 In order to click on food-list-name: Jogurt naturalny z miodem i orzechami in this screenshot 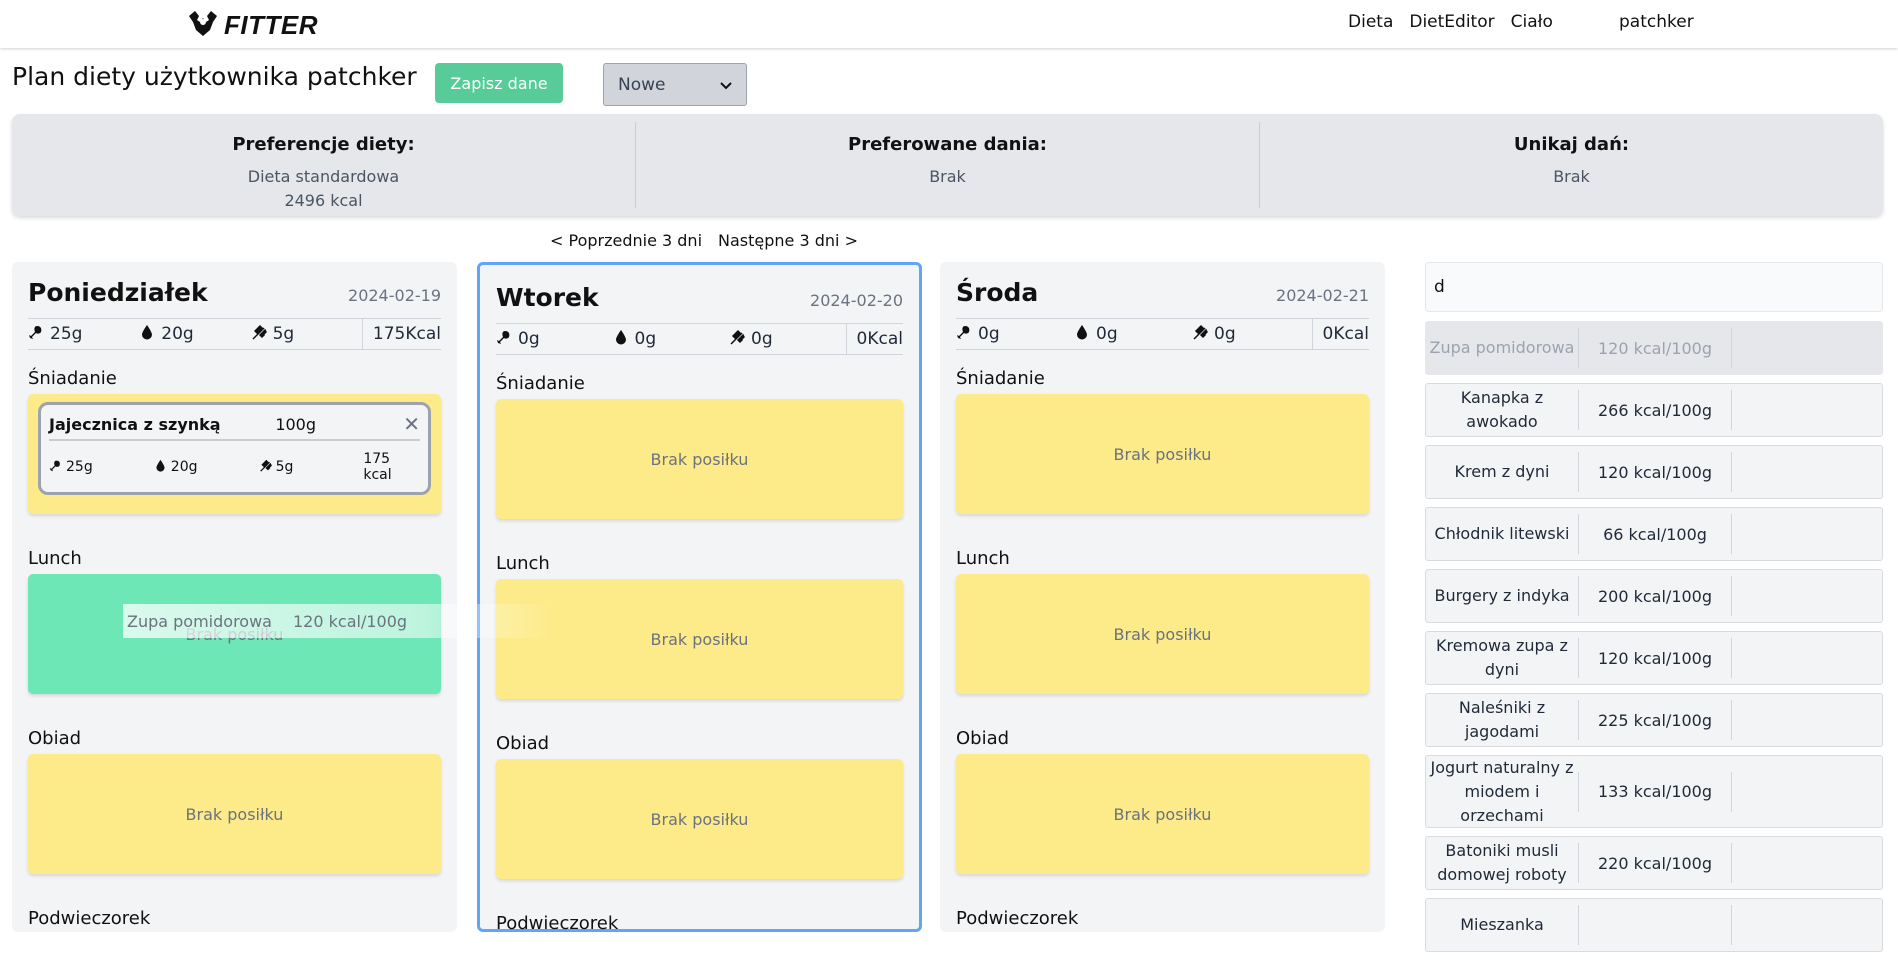, I will do `click(1502, 791)`.